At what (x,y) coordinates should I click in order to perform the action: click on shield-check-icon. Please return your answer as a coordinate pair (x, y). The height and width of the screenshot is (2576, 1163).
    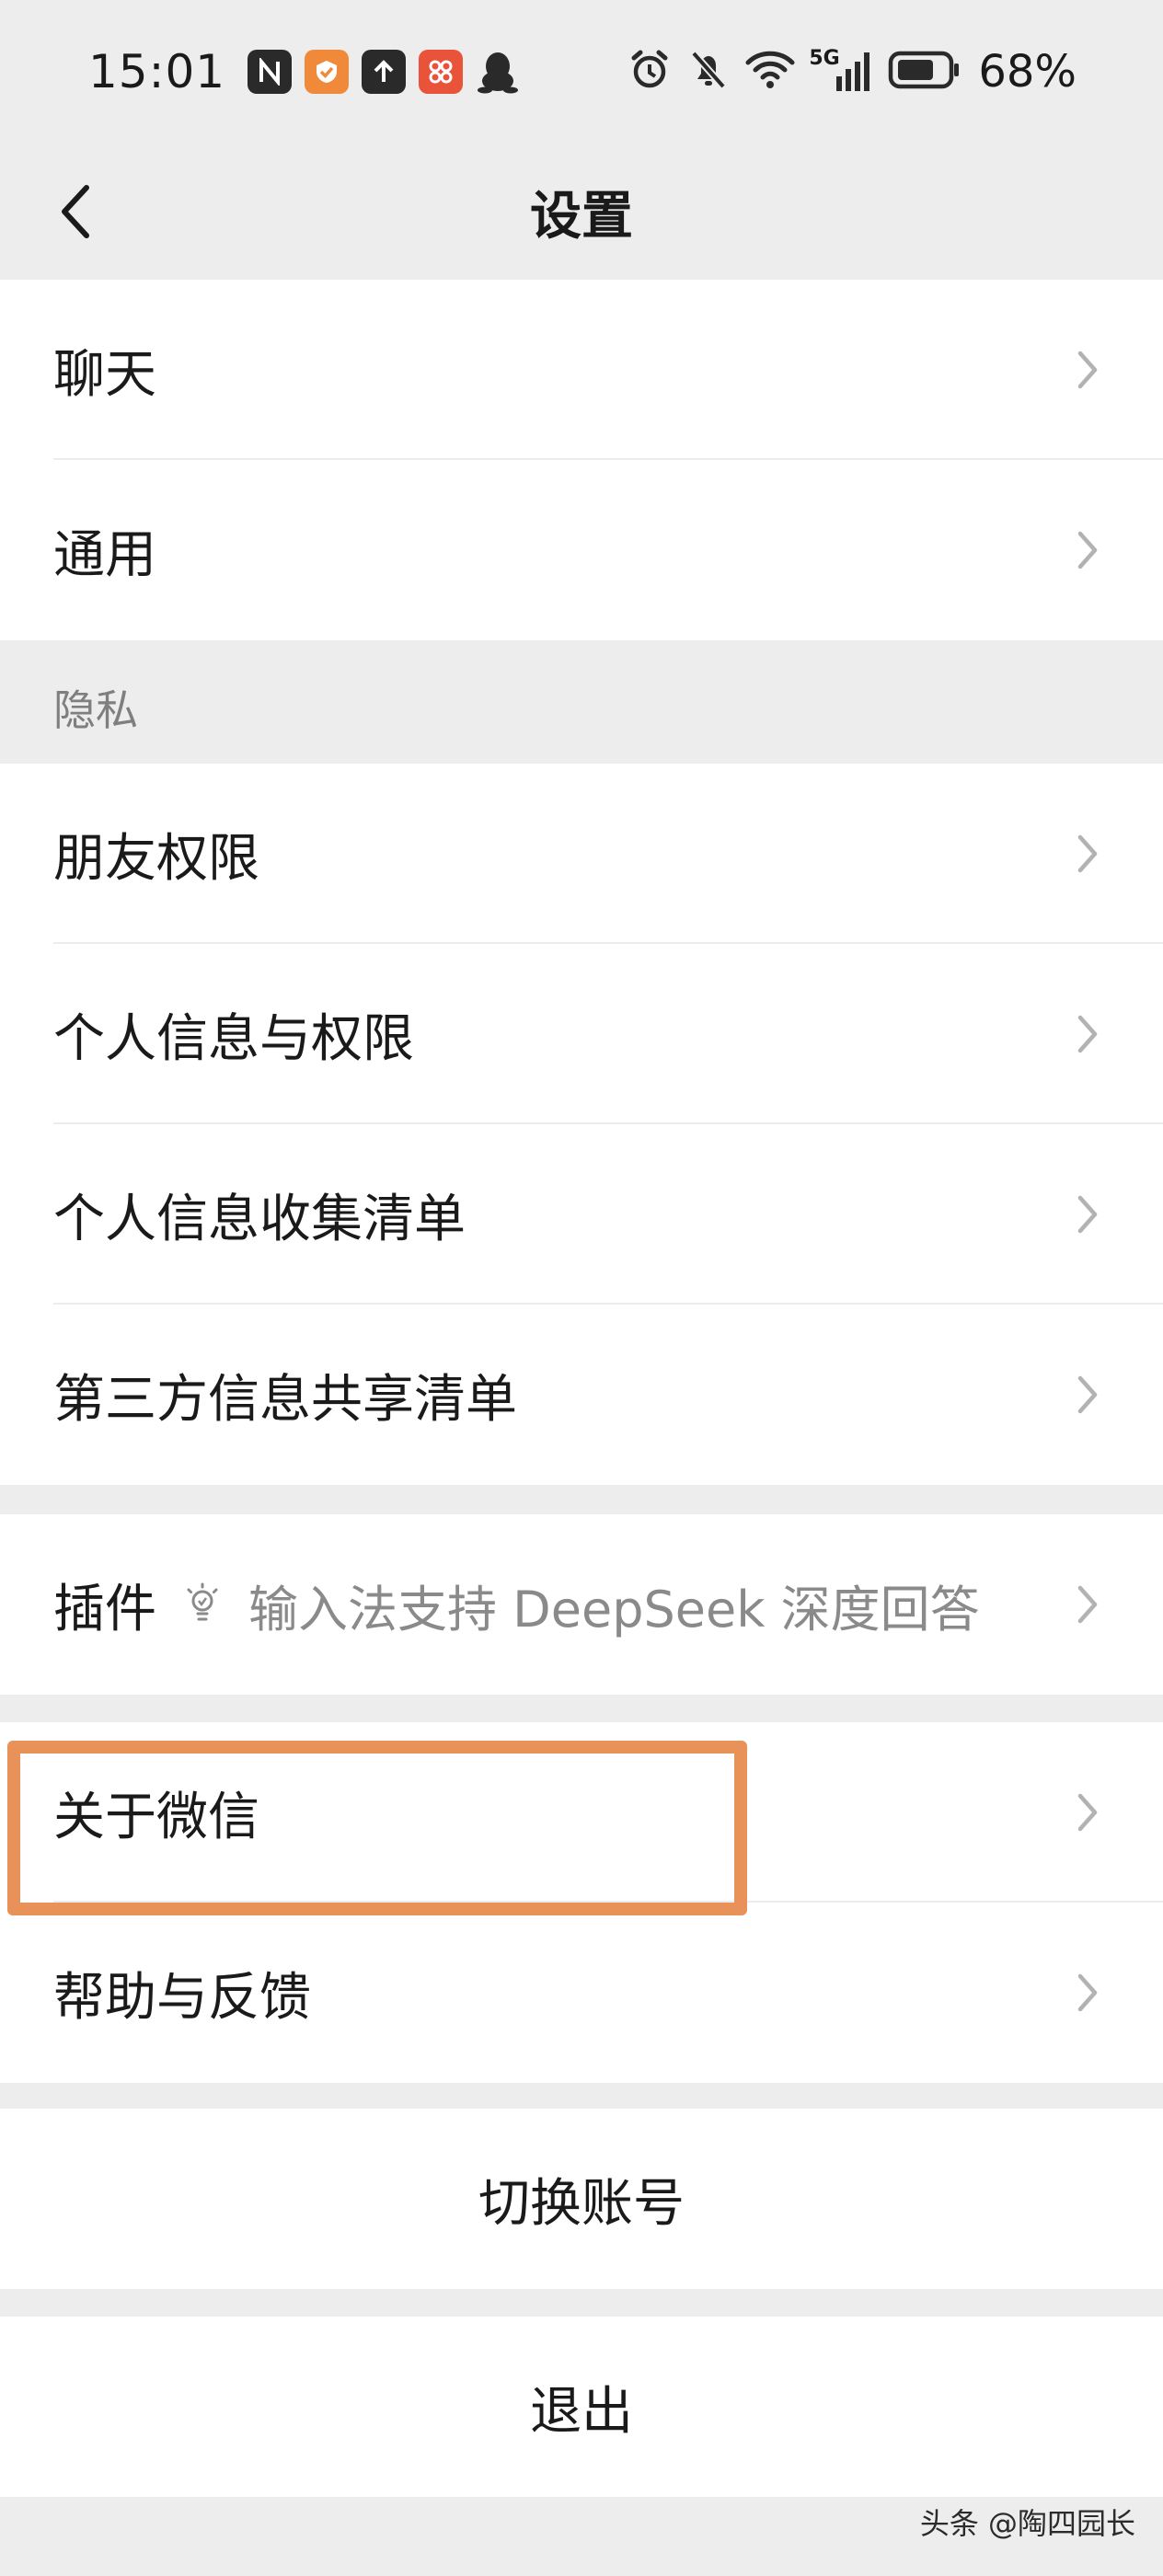
    Looking at the image, I should click on (327, 72).